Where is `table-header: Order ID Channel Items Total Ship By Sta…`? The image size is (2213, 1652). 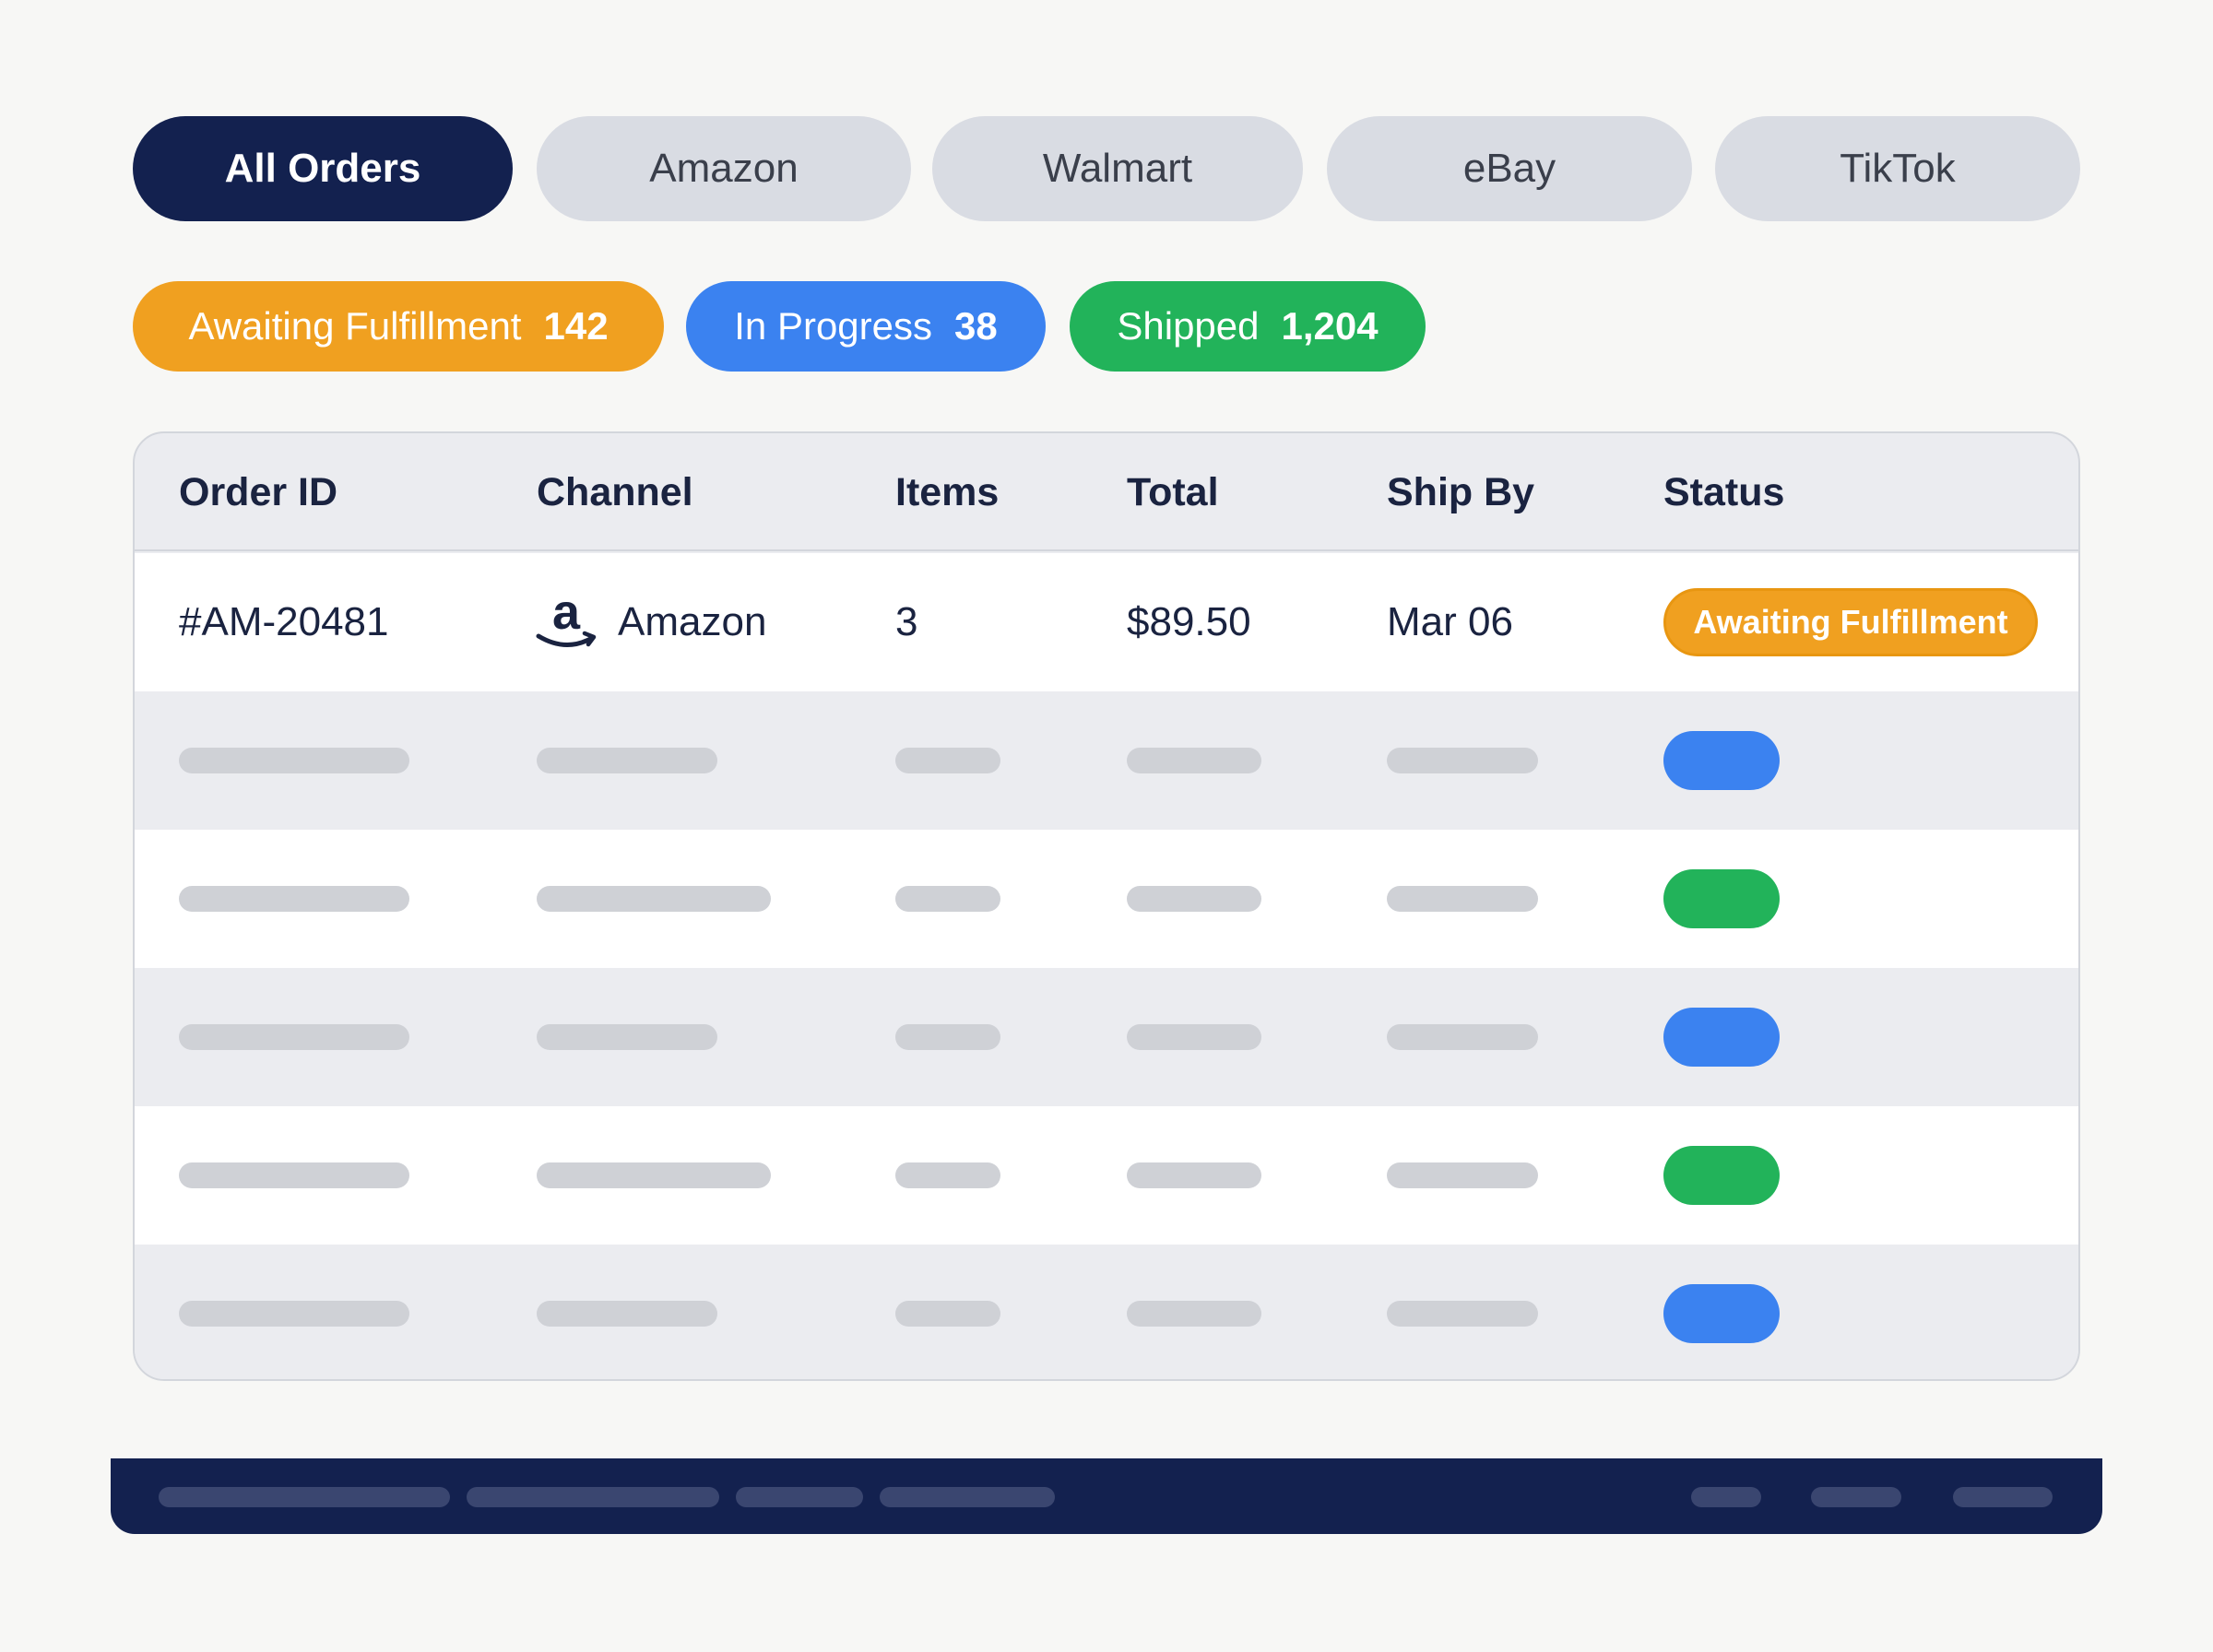 table-header: Order ID Channel Items Total Ship By Sta… is located at coordinates (1106, 492).